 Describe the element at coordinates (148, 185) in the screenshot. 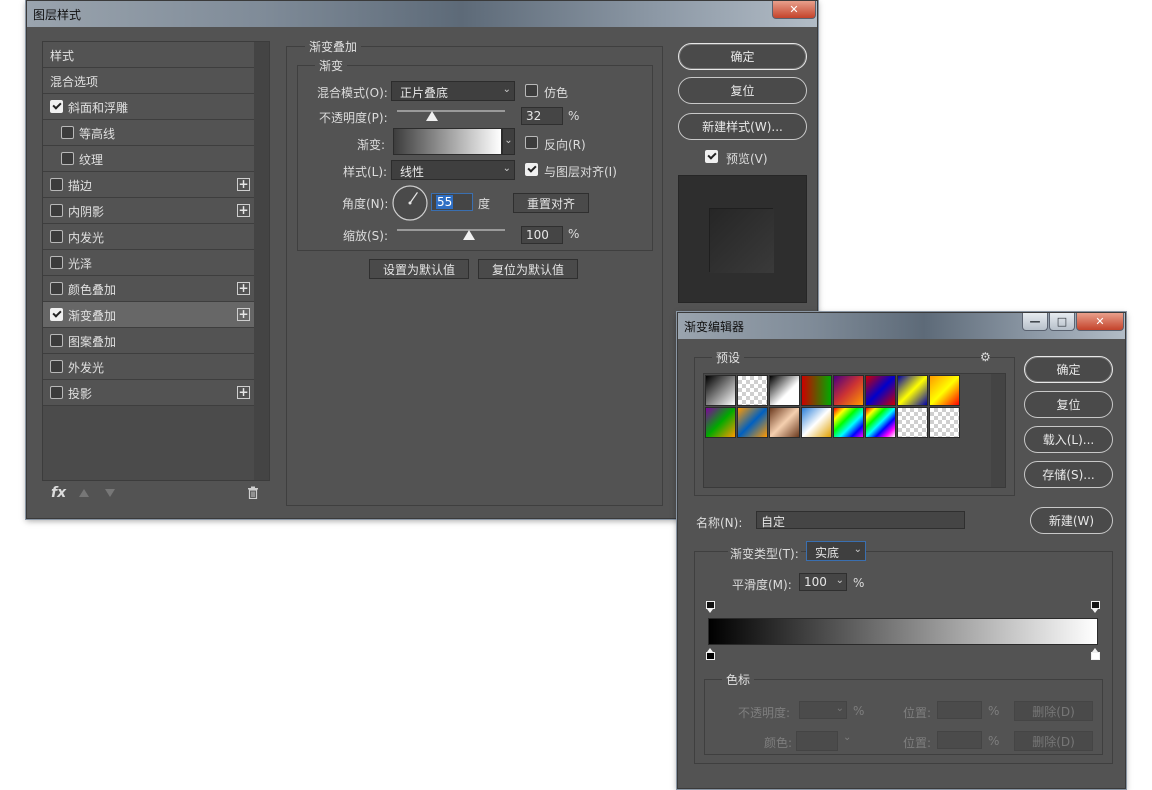

I see `style-item: 描边 +` at that location.